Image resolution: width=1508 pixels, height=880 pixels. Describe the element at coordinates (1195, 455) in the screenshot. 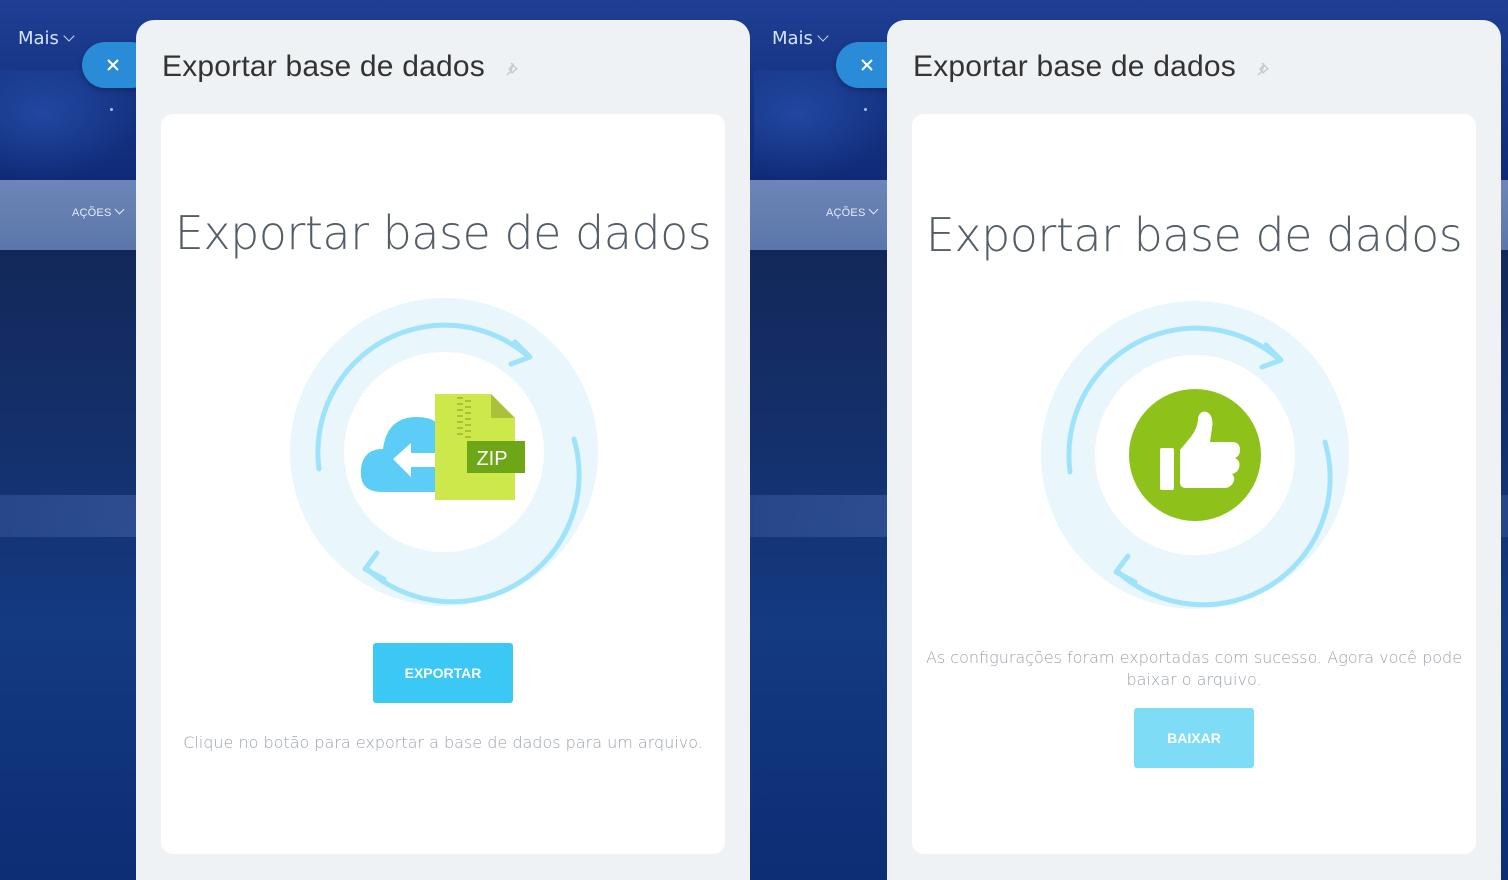

I see `thumbs-up-success-icon` at that location.